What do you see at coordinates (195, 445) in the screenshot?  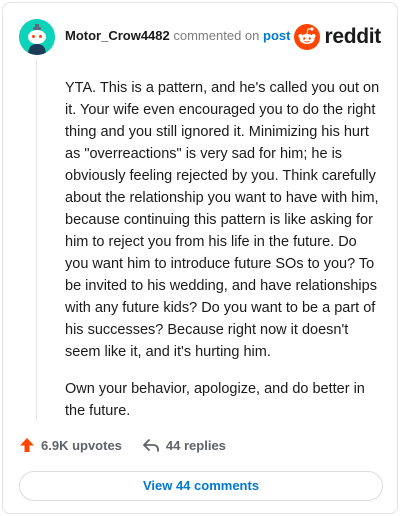 I see `reply-count: 44 replies` at bounding box center [195, 445].